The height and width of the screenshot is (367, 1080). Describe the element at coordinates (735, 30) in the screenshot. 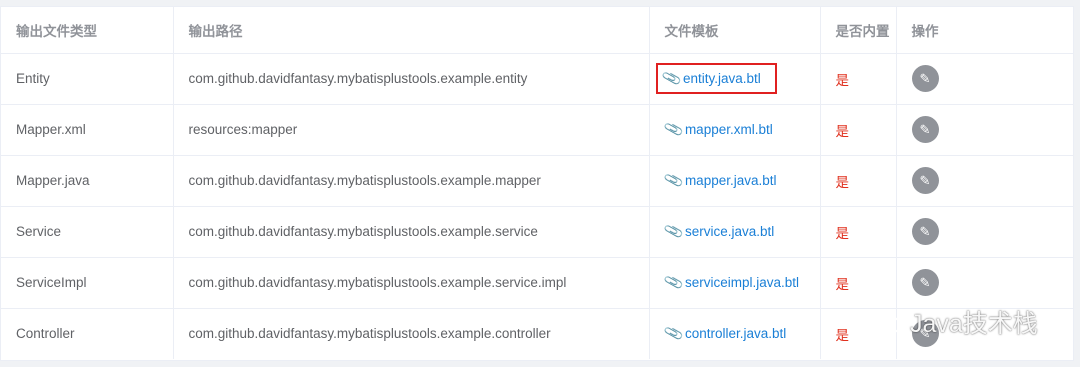

I see `col-header-template: 文件模板` at that location.